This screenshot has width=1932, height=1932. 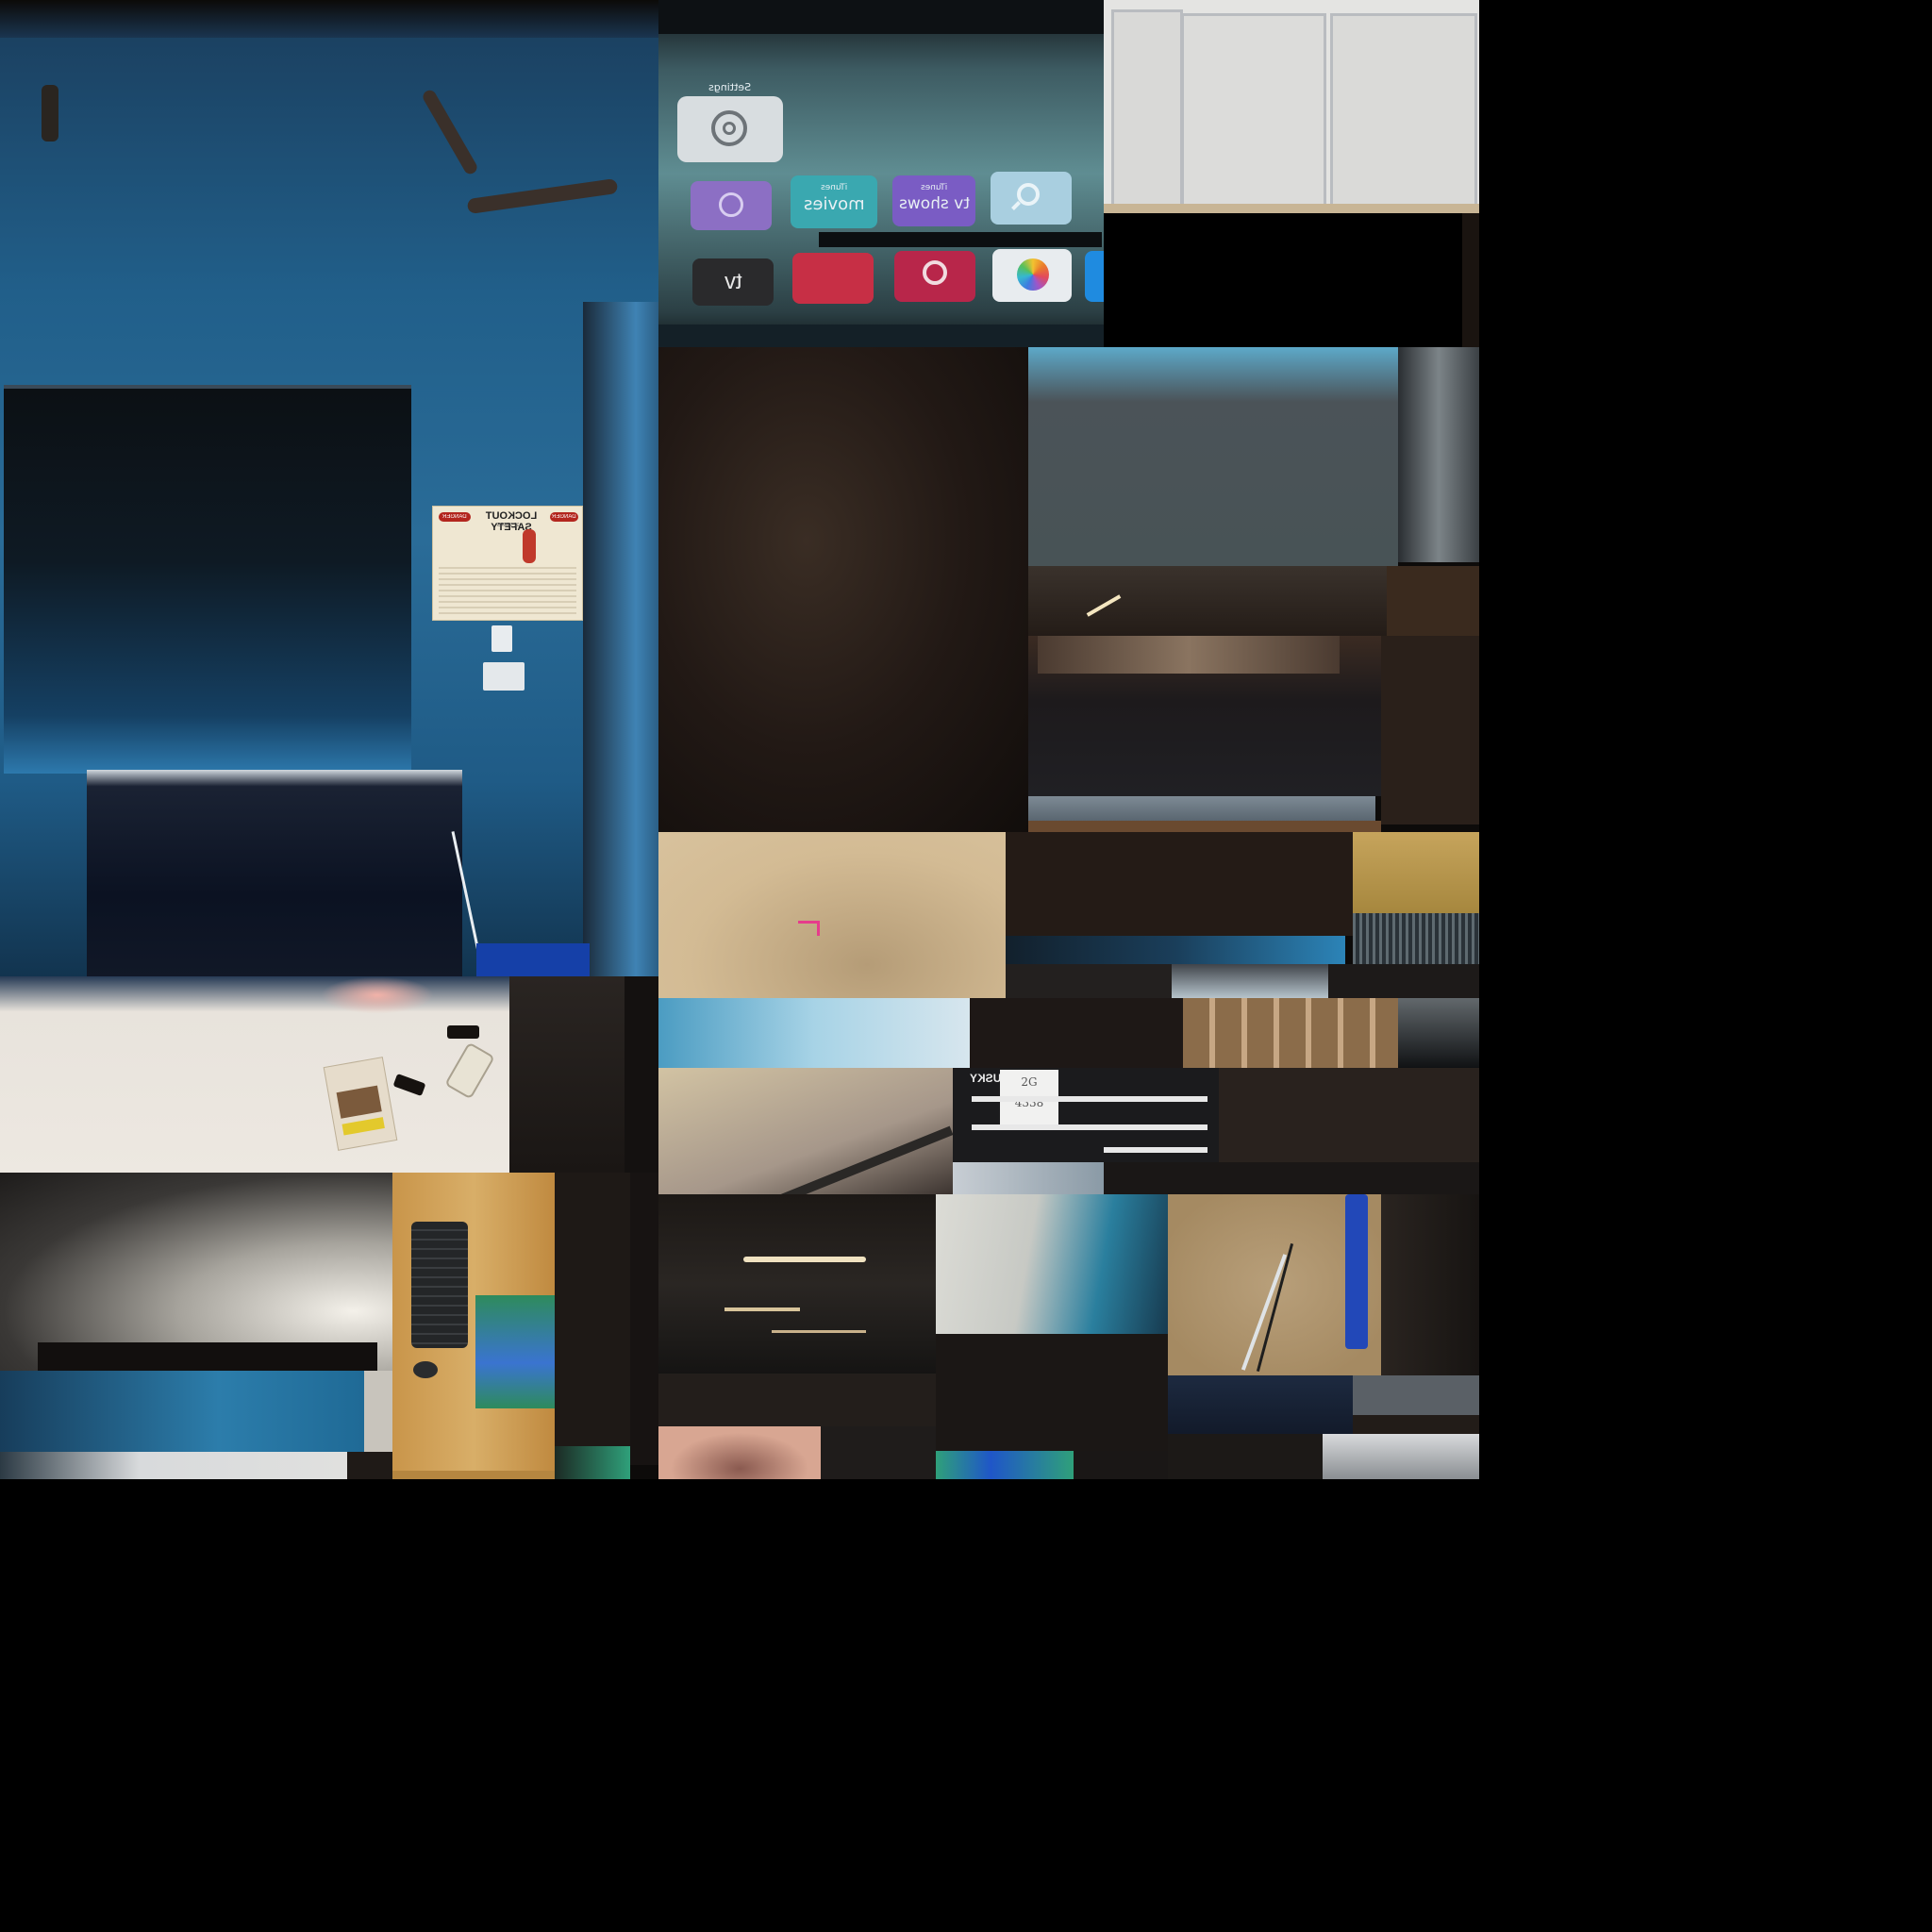 What do you see at coordinates (731, 205) in the screenshot?
I see `power-icon` at bounding box center [731, 205].